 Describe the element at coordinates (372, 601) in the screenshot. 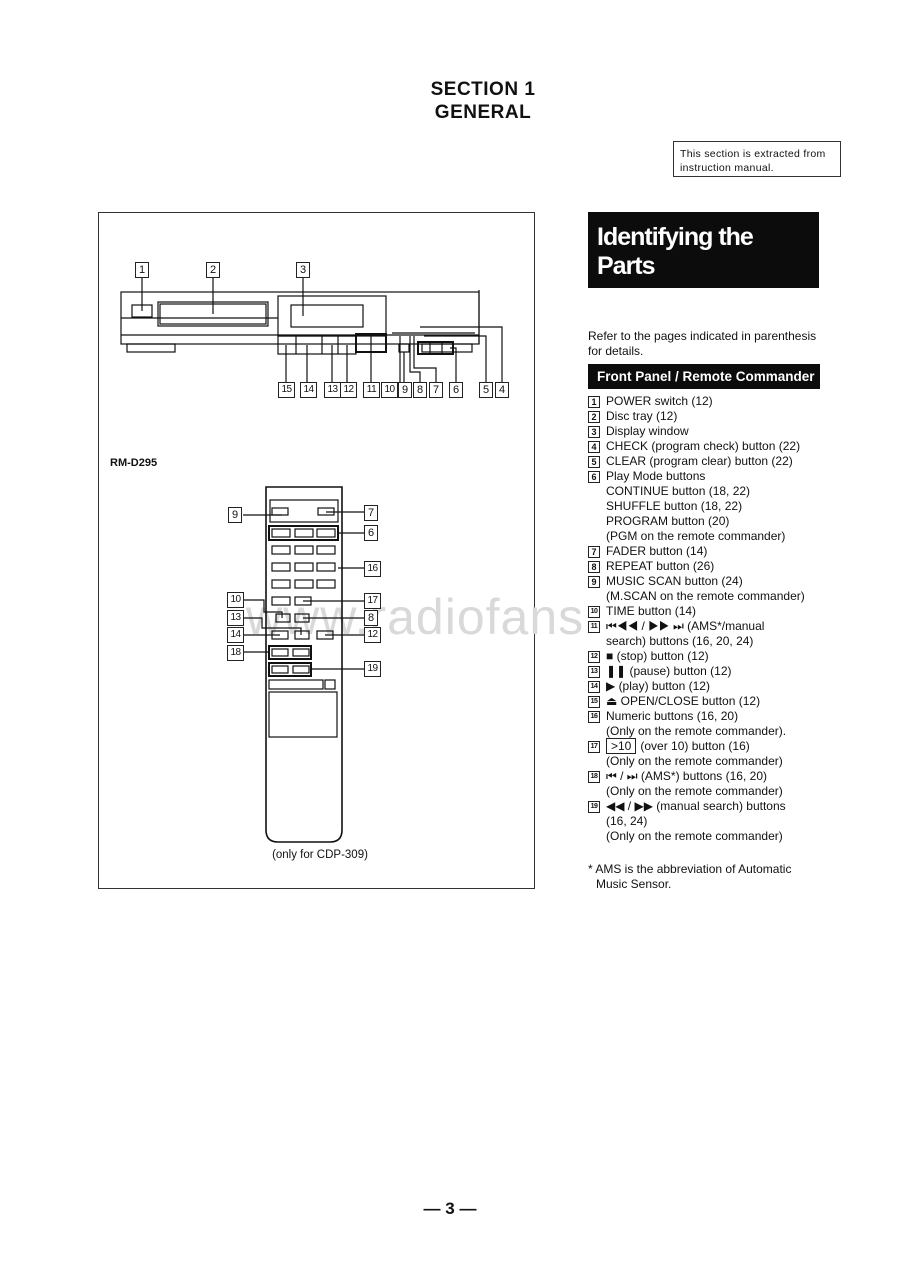

I see `remote-callout-17: 17` at that location.